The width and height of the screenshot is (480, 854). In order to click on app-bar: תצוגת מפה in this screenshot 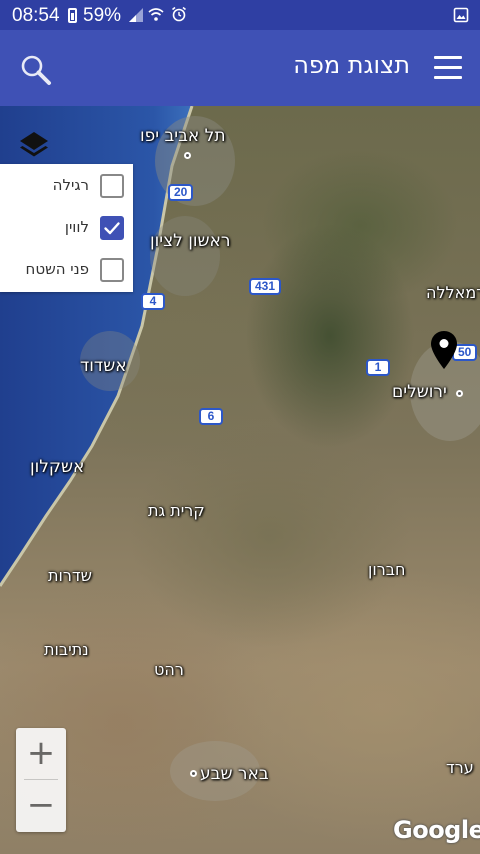, I will do `click(240, 68)`.